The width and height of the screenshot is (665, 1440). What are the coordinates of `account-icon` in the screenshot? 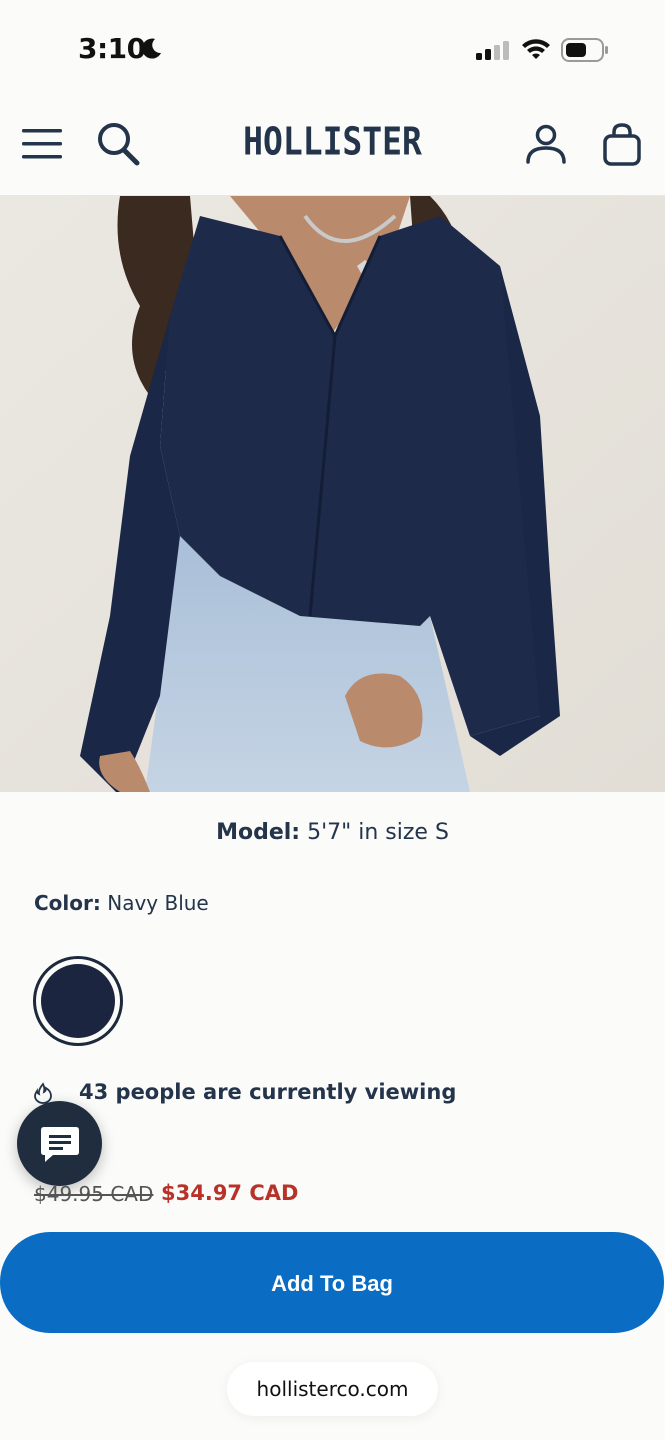 It's located at (546, 144).